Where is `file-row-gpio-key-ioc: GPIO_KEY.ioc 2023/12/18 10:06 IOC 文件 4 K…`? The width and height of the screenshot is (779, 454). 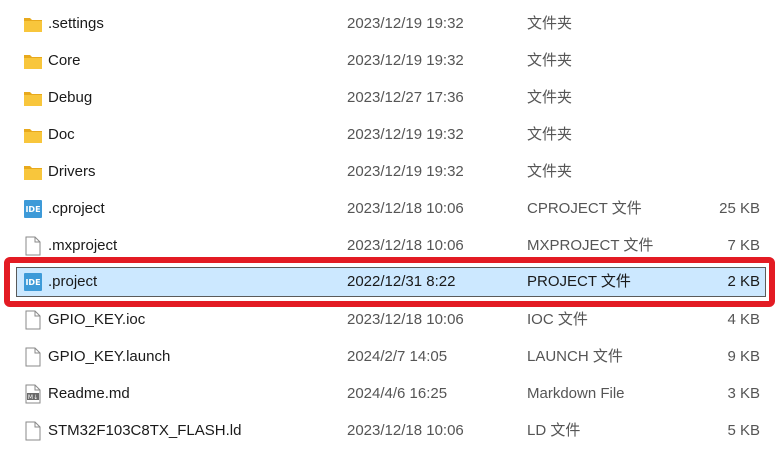 file-row-gpio-key-ioc: GPIO_KEY.ioc 2023/12/18 10:06 IOC 文件 4 K… is located at coordinates (391, 320).